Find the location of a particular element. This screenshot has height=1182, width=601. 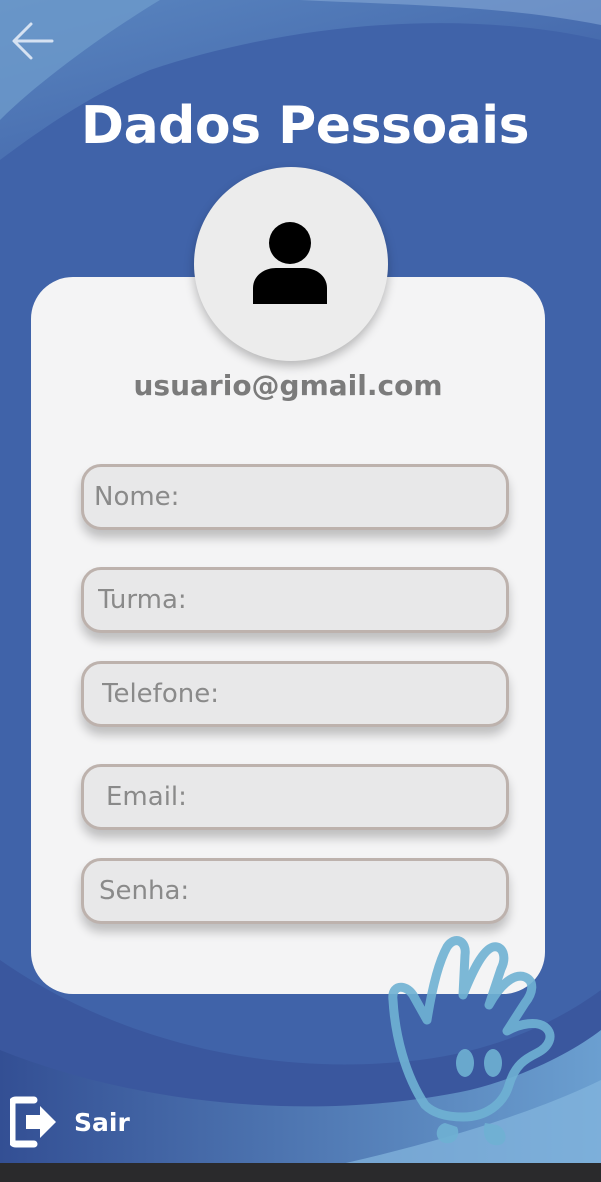

avatar is located at coordinates (291, 264).